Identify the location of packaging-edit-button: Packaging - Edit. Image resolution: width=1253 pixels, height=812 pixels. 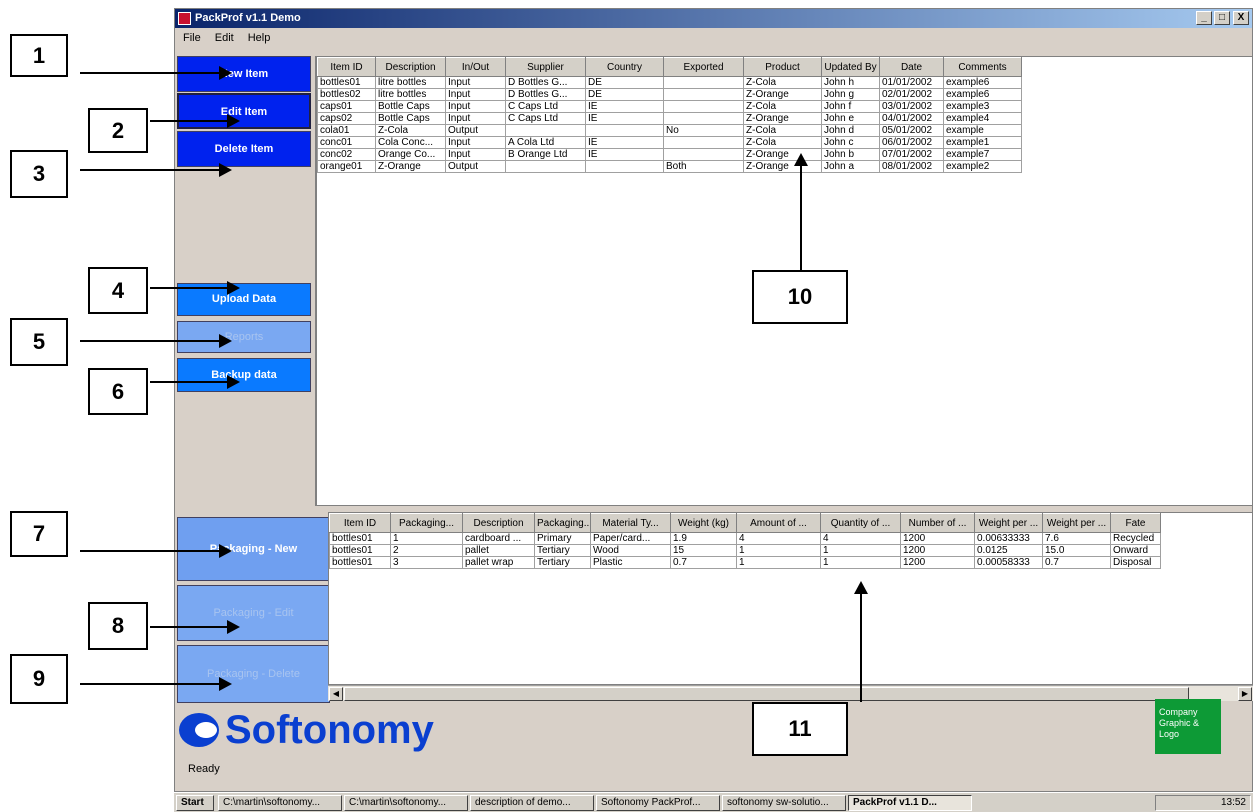
(253, 613).